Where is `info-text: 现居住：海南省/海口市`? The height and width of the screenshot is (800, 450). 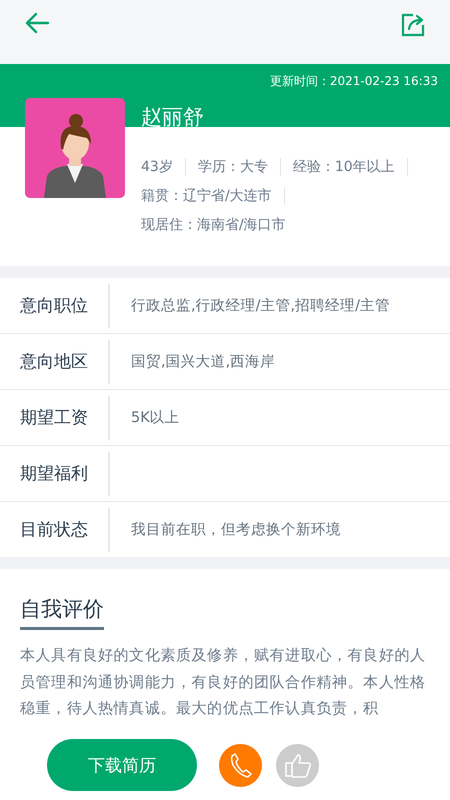 info-text: 现居住：海南省/海口市 is located at coordinates (214, 225).